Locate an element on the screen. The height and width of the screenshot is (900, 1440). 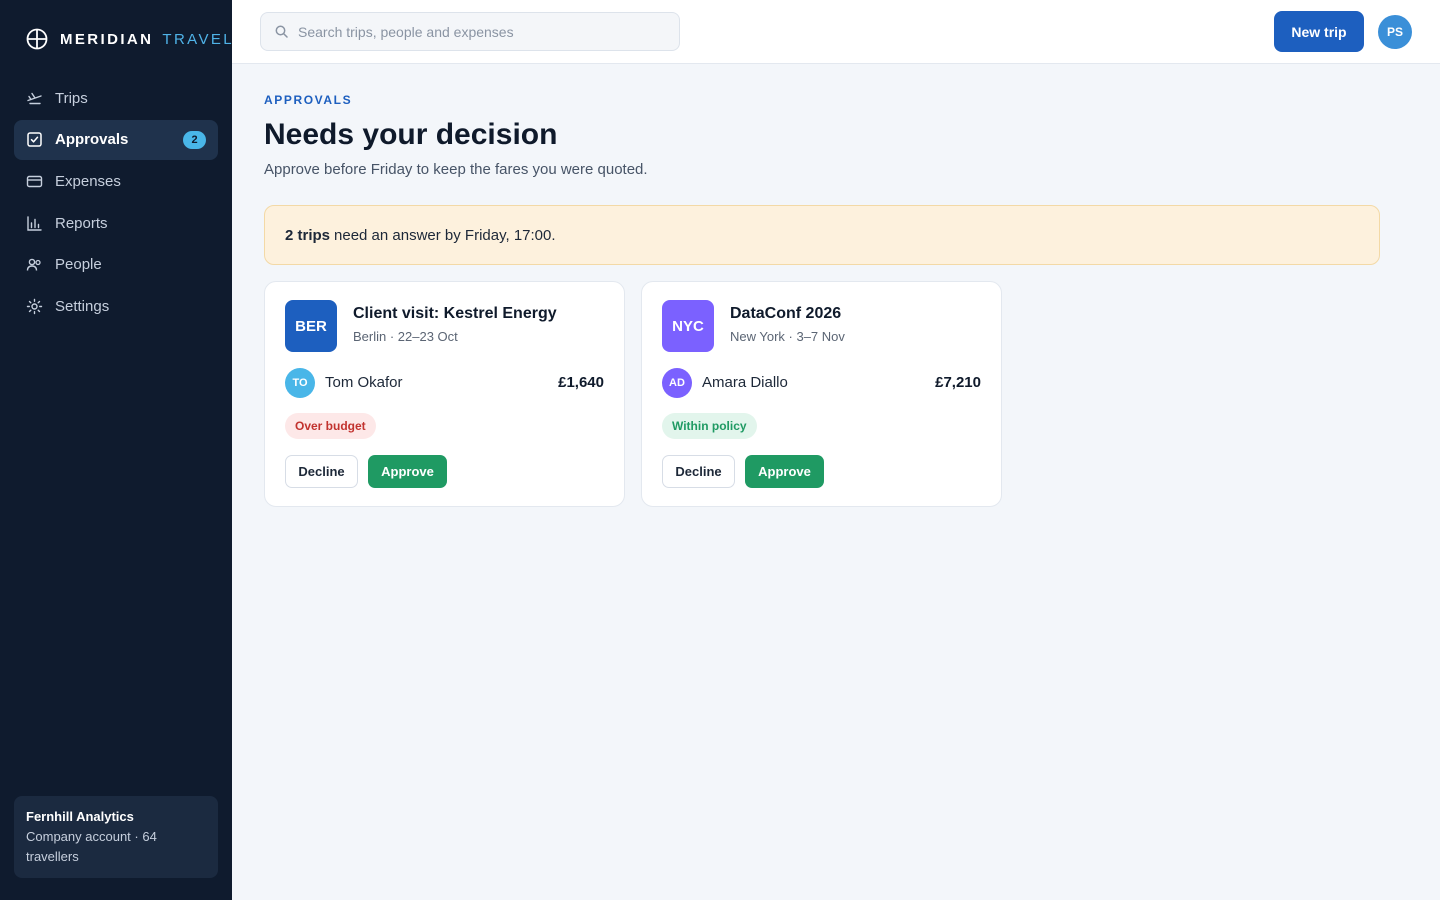
brand-logo: MERIDIAN TRAVEL is located at coordinates (130, 39).